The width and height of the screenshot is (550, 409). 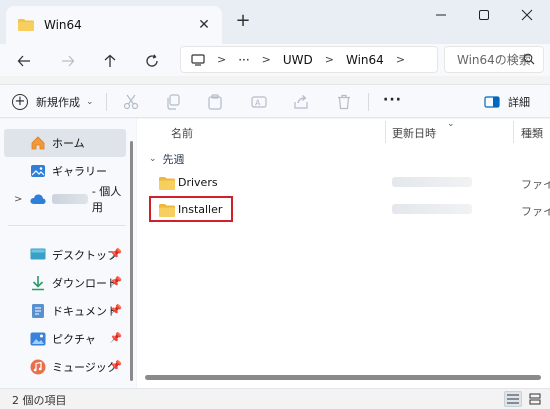 I want to click on rename-button: A, so click(x=259, y=102).